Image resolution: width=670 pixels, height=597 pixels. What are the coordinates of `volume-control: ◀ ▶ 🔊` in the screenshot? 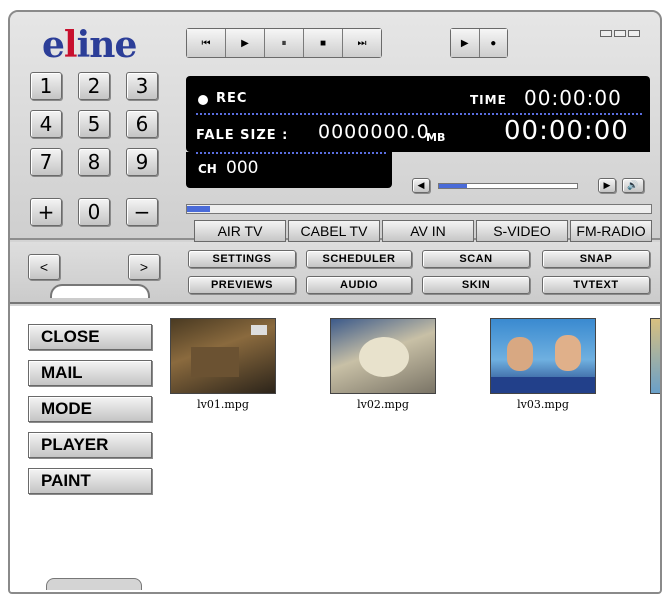 It's located at (527, 186).